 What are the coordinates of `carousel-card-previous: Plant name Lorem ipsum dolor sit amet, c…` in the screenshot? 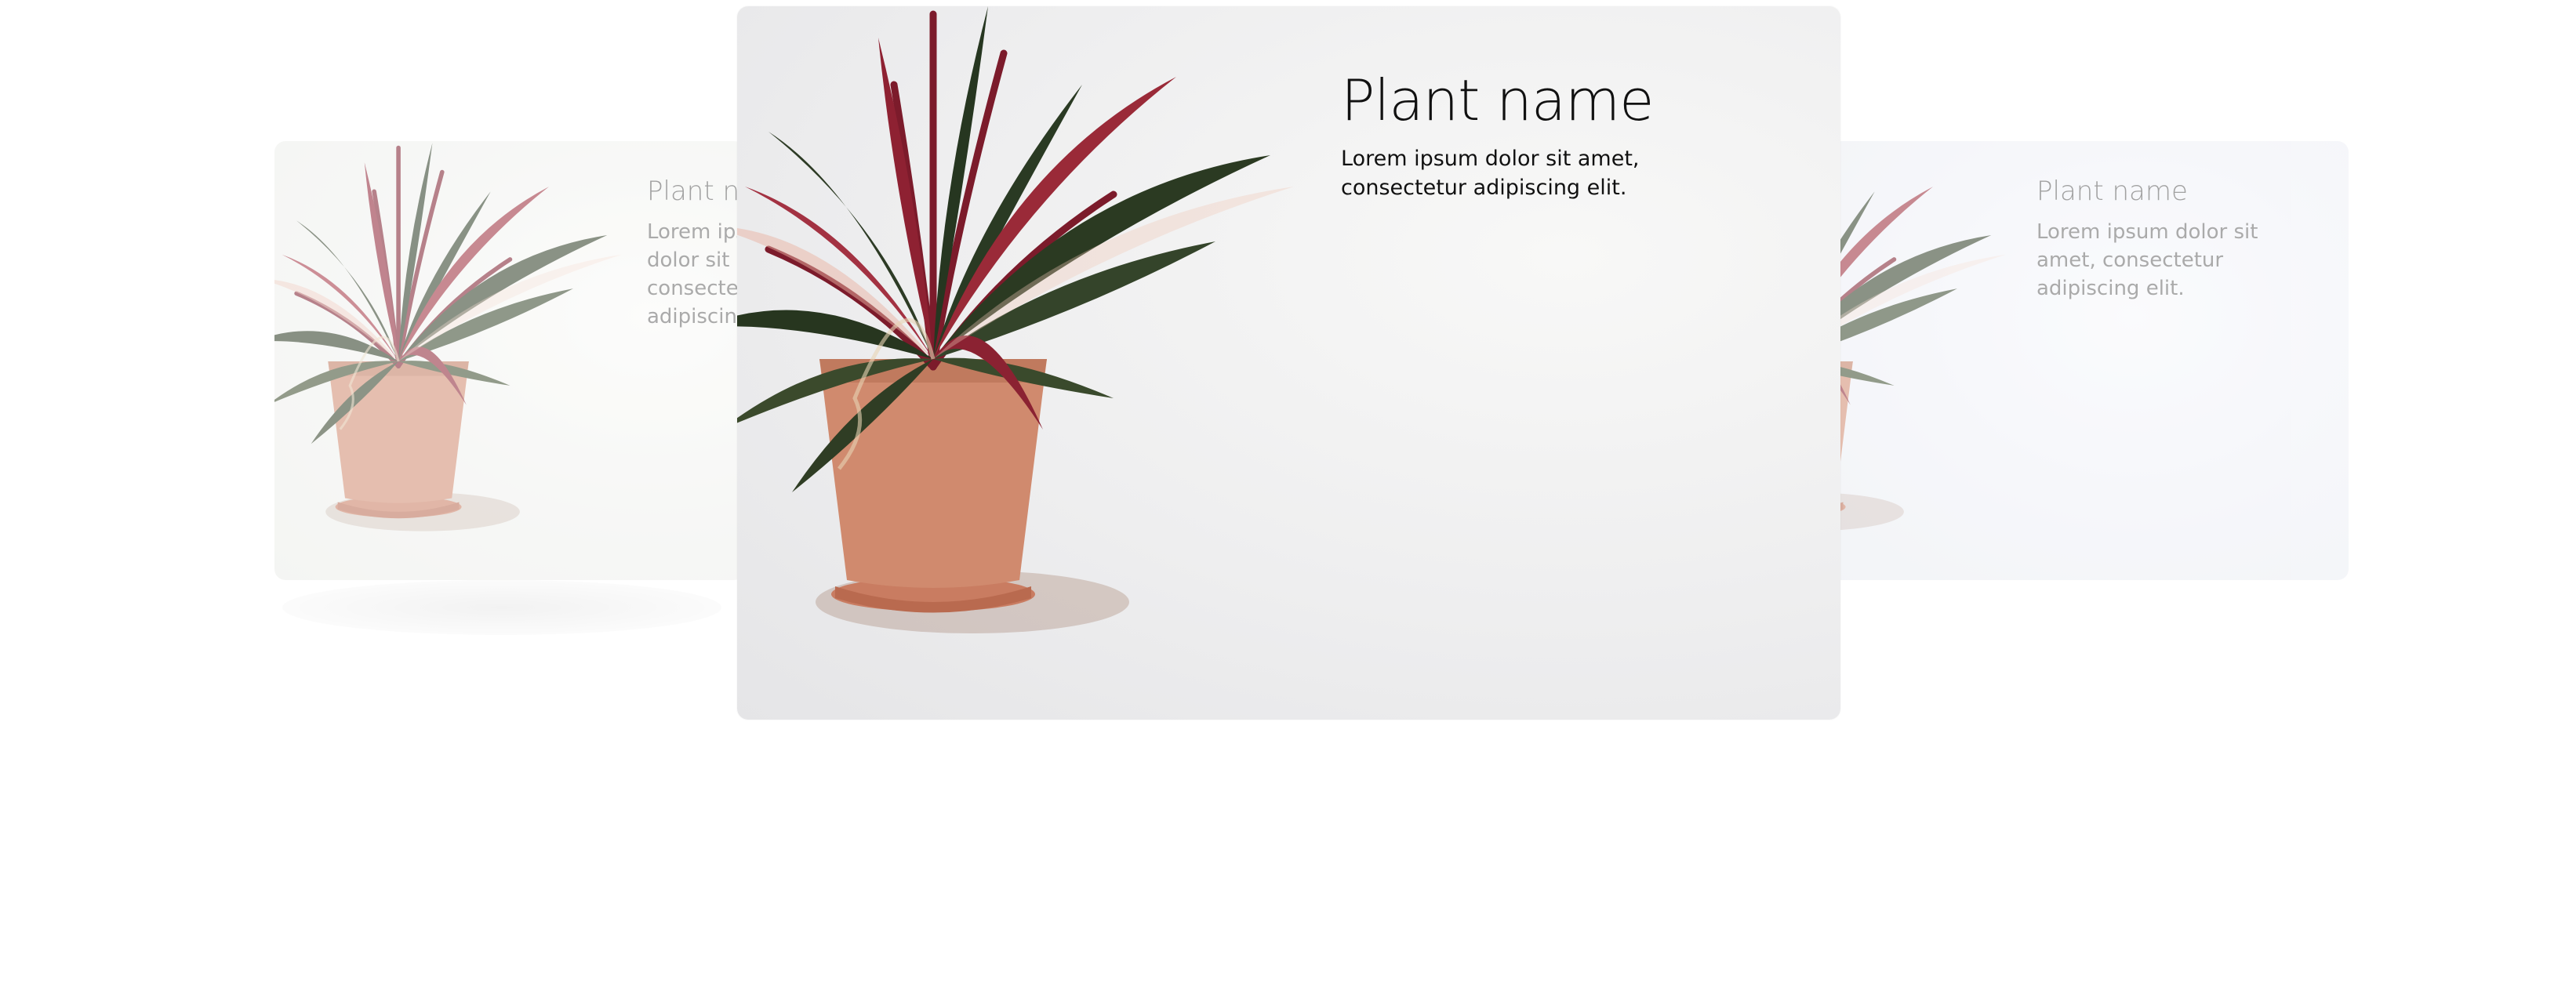 It's located at (509, 360).